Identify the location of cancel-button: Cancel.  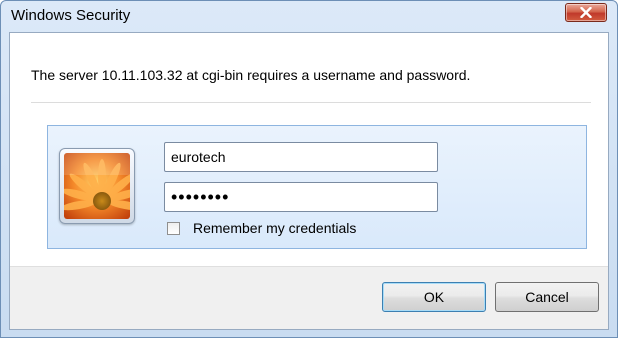
(547, 297).